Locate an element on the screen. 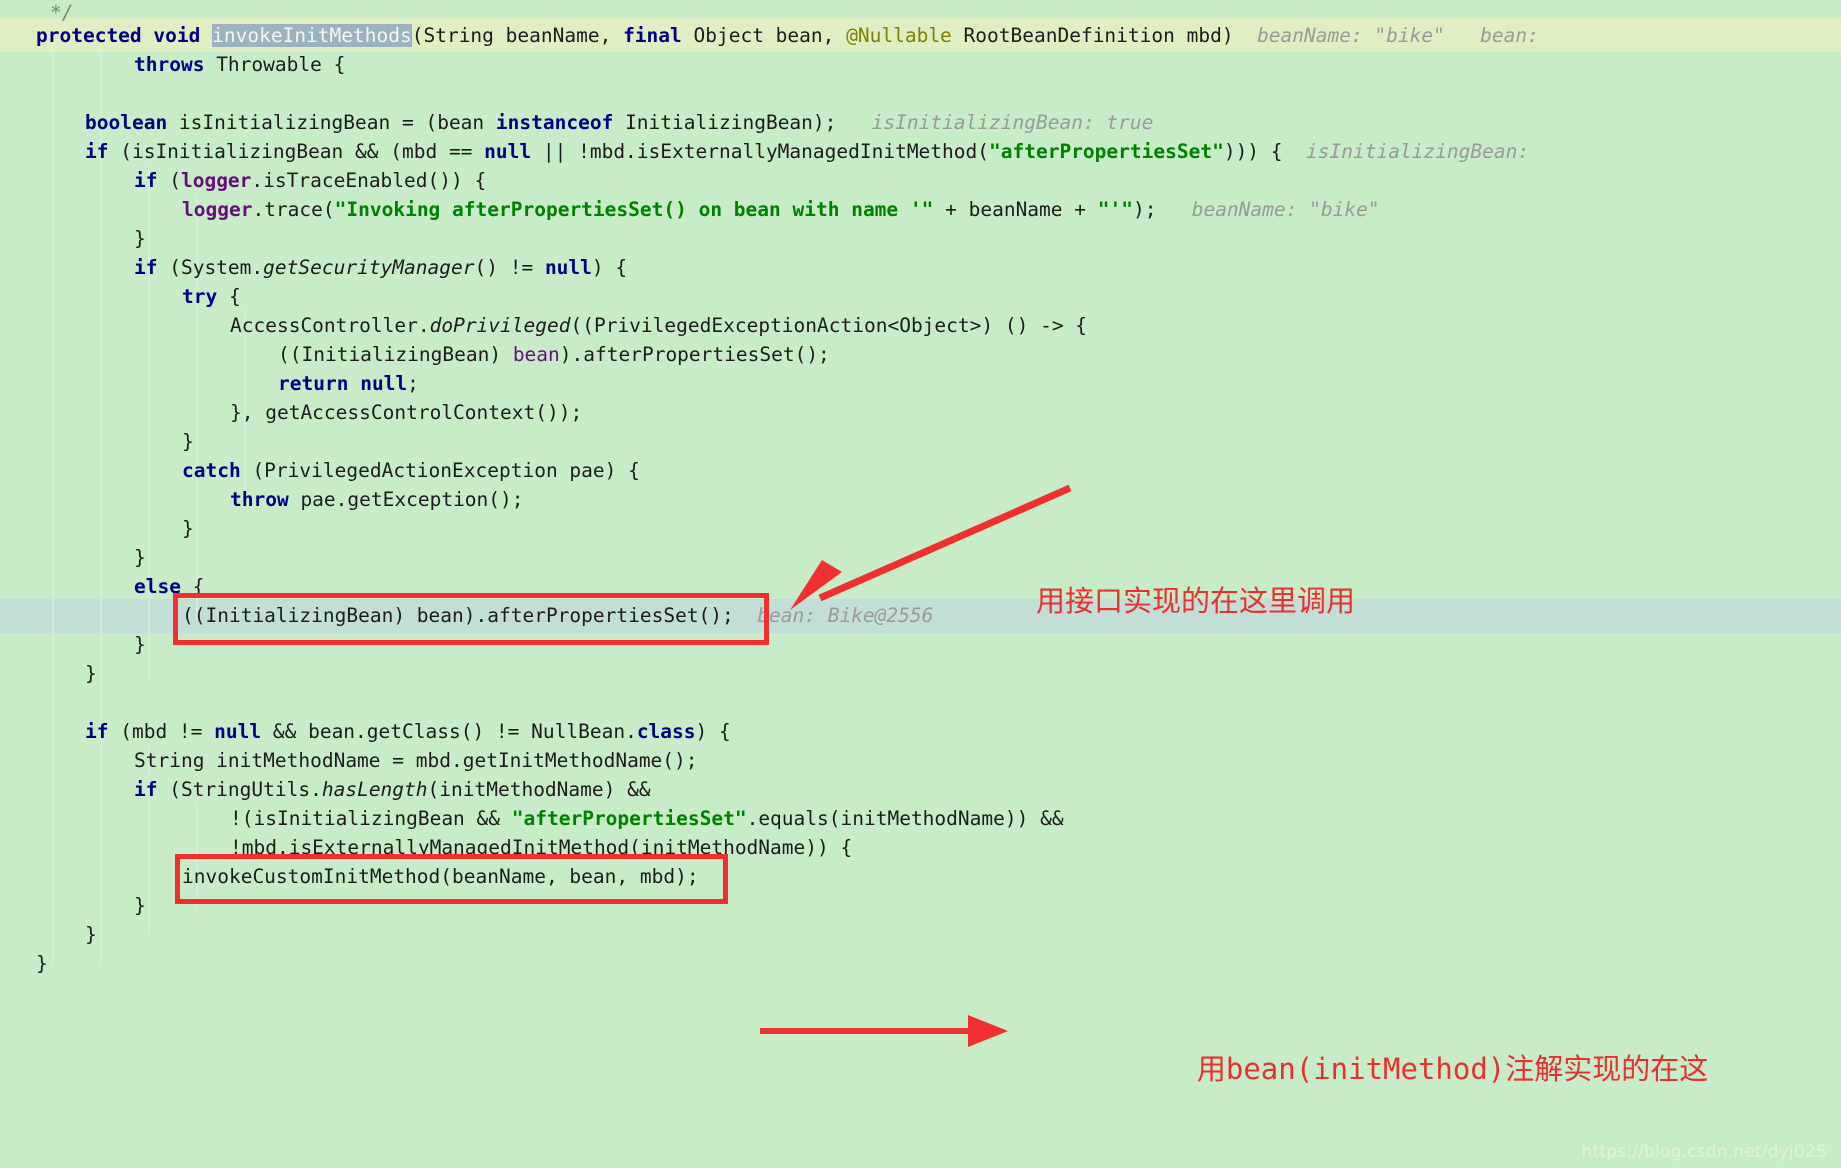  code-text: ).afterPropertiesSet(); is located at coordinates (694, 354).